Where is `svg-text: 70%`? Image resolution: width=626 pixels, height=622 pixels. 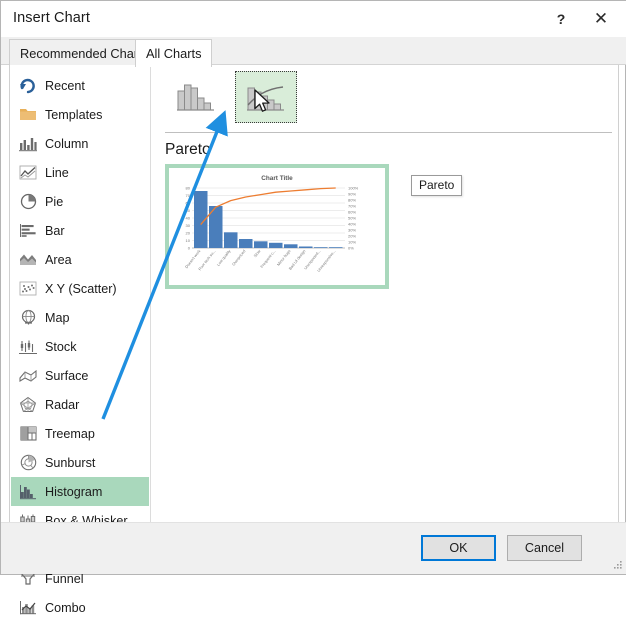
svg-text: 70% is located at coordinates (352, 206).